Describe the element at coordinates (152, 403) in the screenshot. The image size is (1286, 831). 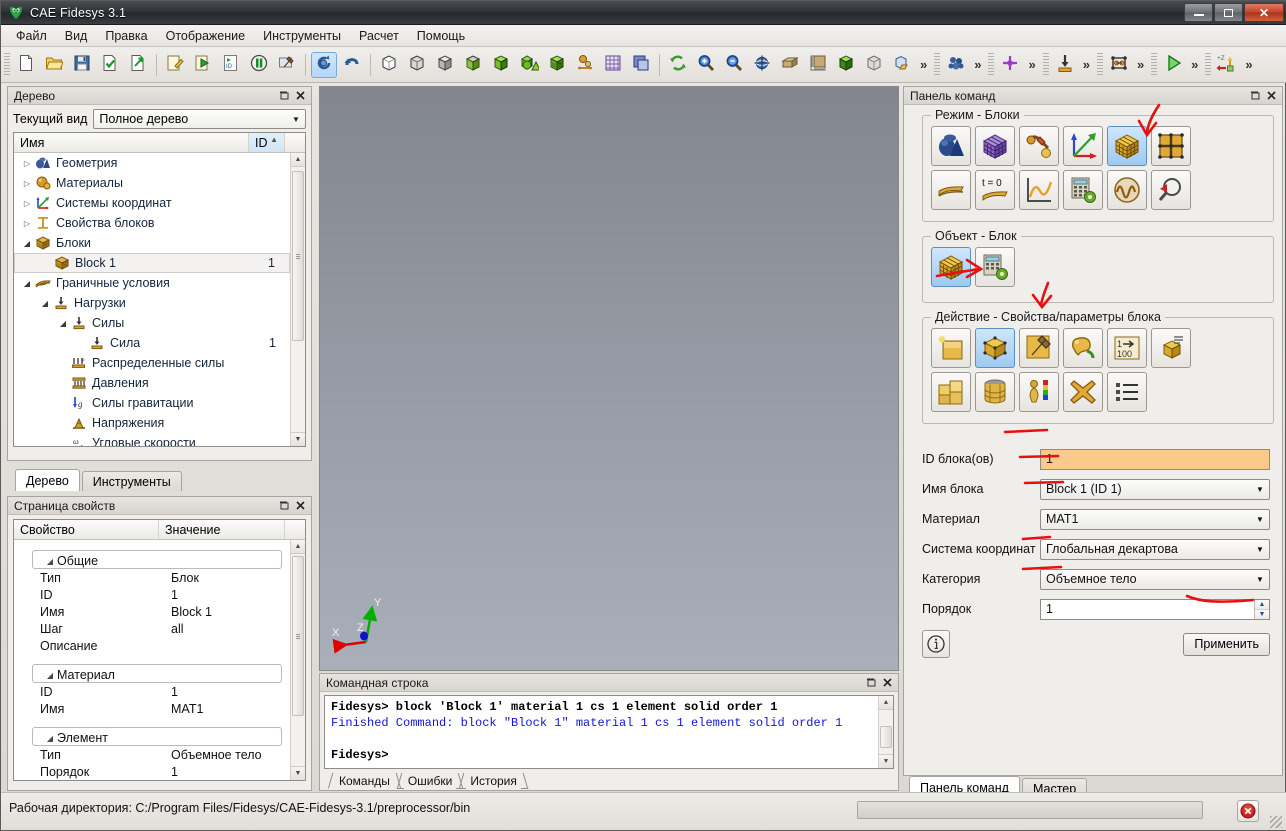
I see `tree-item-12: g Силы гравитации` at that location.